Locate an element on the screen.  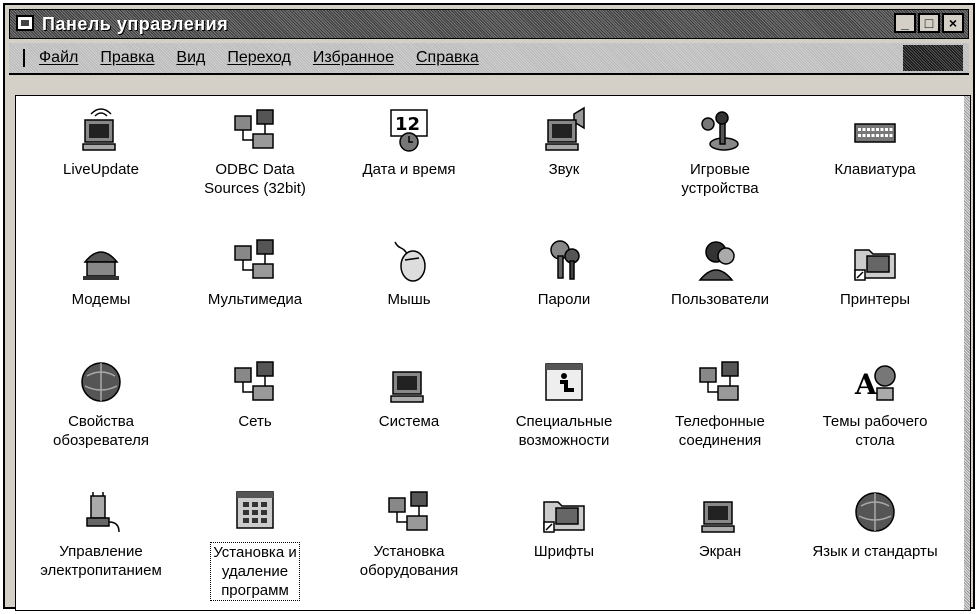
menu-go: Переход is located at coordinates (259, 58).